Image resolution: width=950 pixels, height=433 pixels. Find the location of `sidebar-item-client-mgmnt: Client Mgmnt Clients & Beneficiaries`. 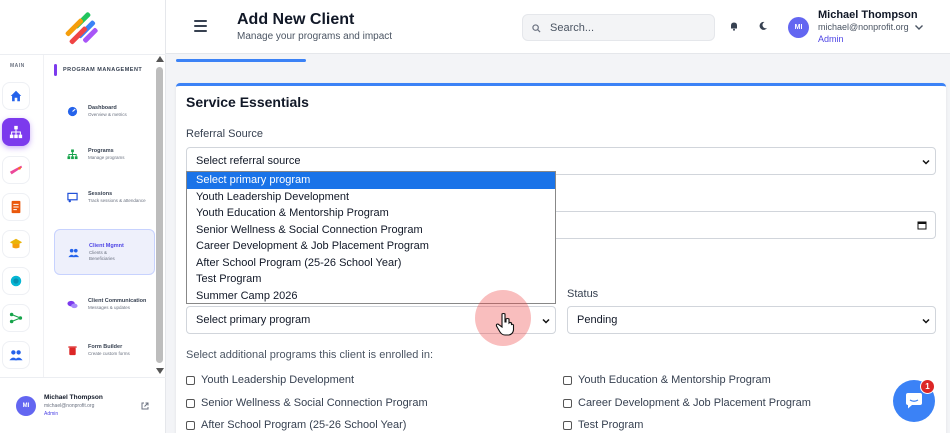

sidebar-item-client-mgmnt: Client Mgmnt Clients & Beneficiaries is located at coordinates (104, 252).